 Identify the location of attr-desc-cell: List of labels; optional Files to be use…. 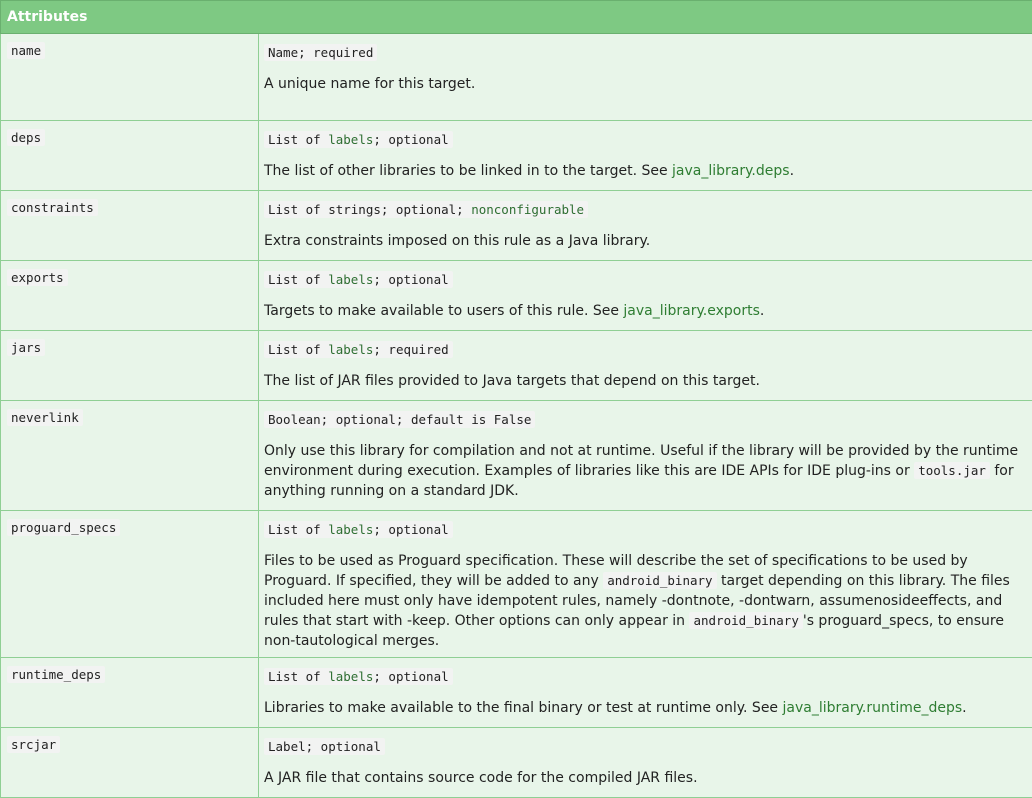
(645, 584).